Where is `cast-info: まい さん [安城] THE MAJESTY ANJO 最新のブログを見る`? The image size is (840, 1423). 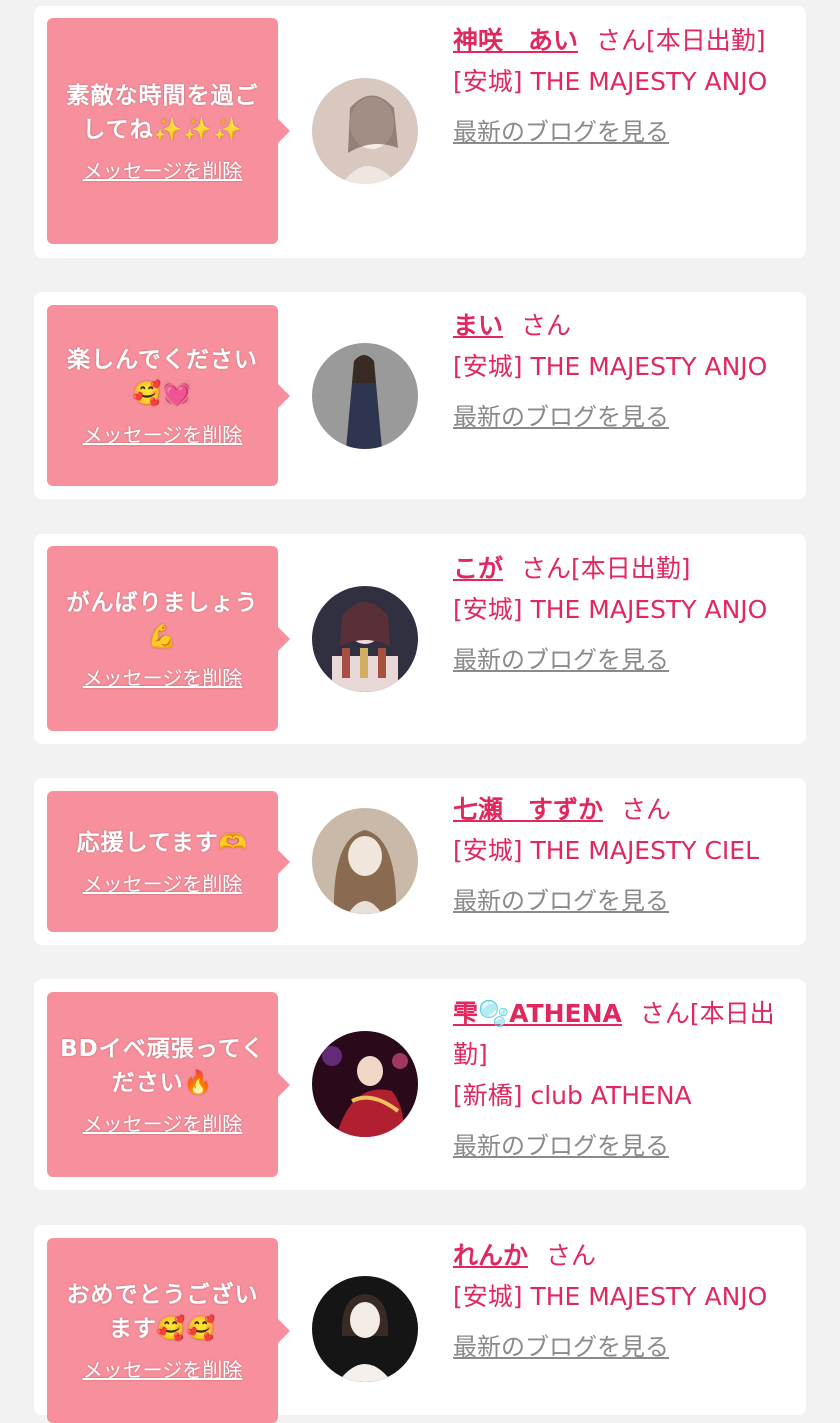
cast-info: まい さん [安城] THE MAJESTY ANJO 最新のブログを見る is located at coordinates (625, 371).